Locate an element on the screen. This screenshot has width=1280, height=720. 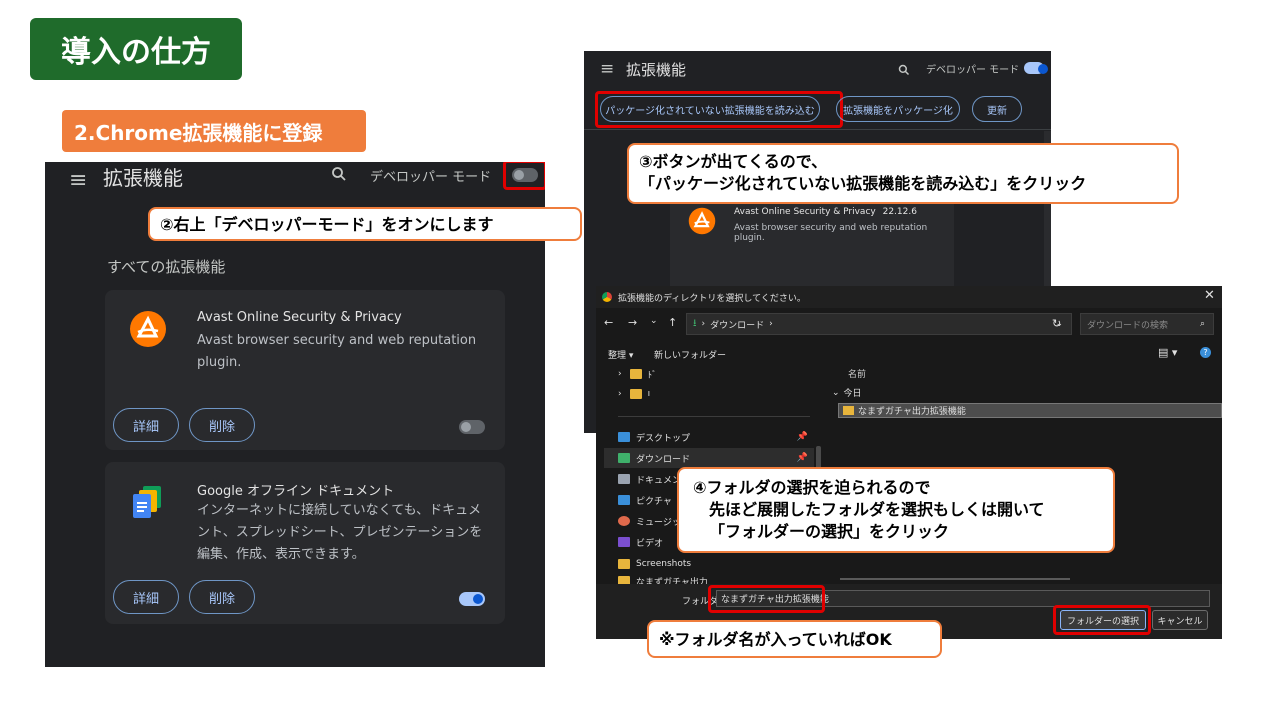
folder-field-highlight is located at coordinates (766, 599).